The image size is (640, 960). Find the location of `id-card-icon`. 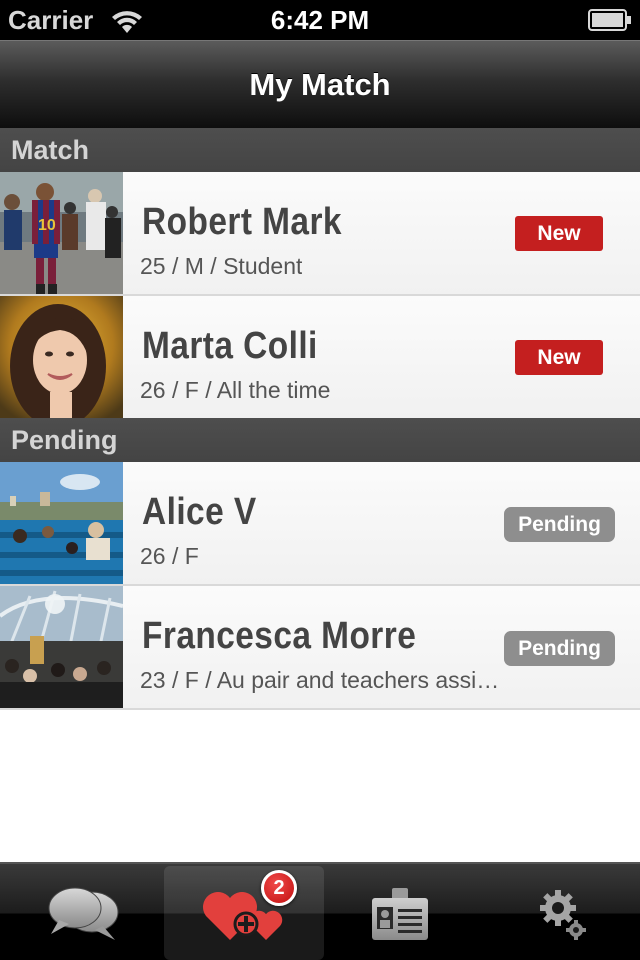

id-card-icon is located at coordinates (400, 914).